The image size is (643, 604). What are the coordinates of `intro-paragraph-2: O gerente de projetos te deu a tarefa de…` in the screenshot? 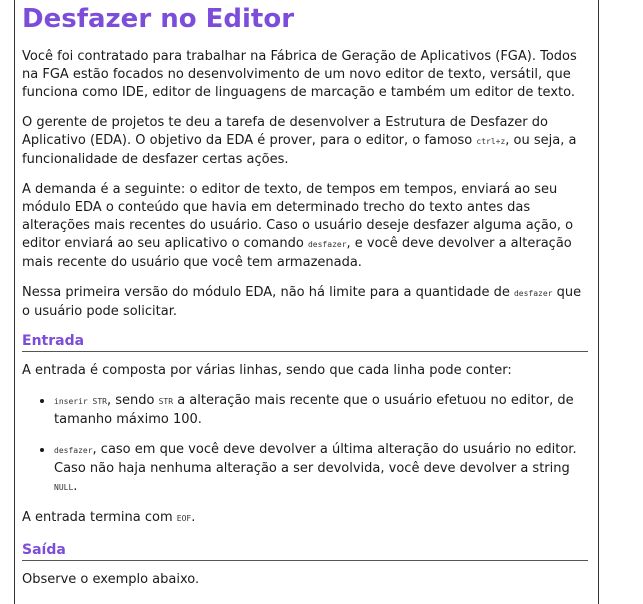 It's located at (305, 141).